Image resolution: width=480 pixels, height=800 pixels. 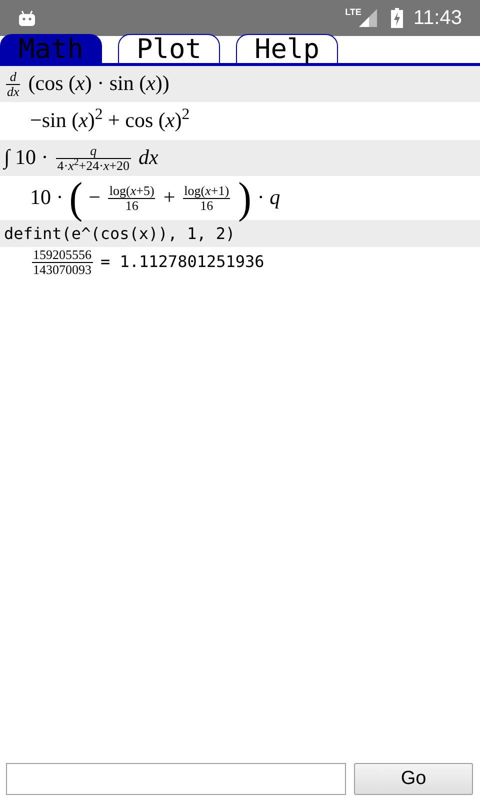 What do you see at coordinates (132, 191) in the screenshot?
I see `numerator: log(x+5)` at bounding box center [132, 191].